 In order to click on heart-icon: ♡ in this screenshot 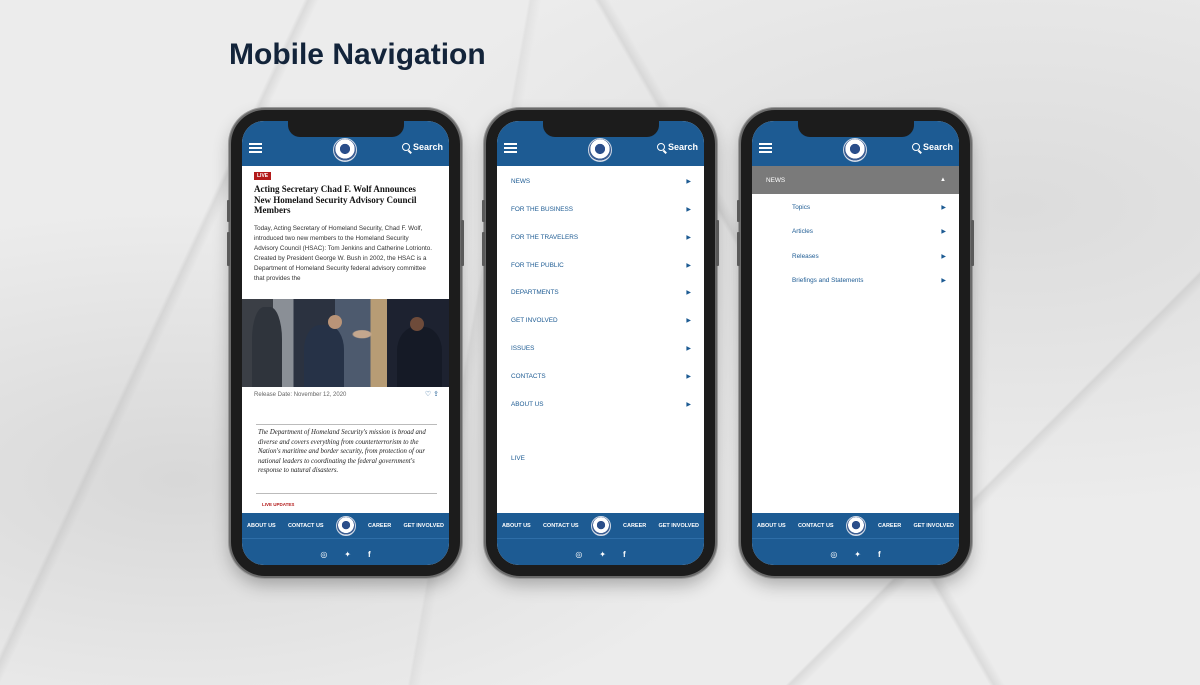, I will do `click(428, 394)`.